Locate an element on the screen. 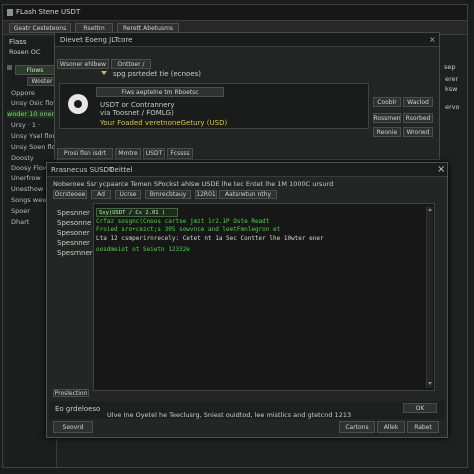  right-label-2: erer is located at coordinates (452, 79).